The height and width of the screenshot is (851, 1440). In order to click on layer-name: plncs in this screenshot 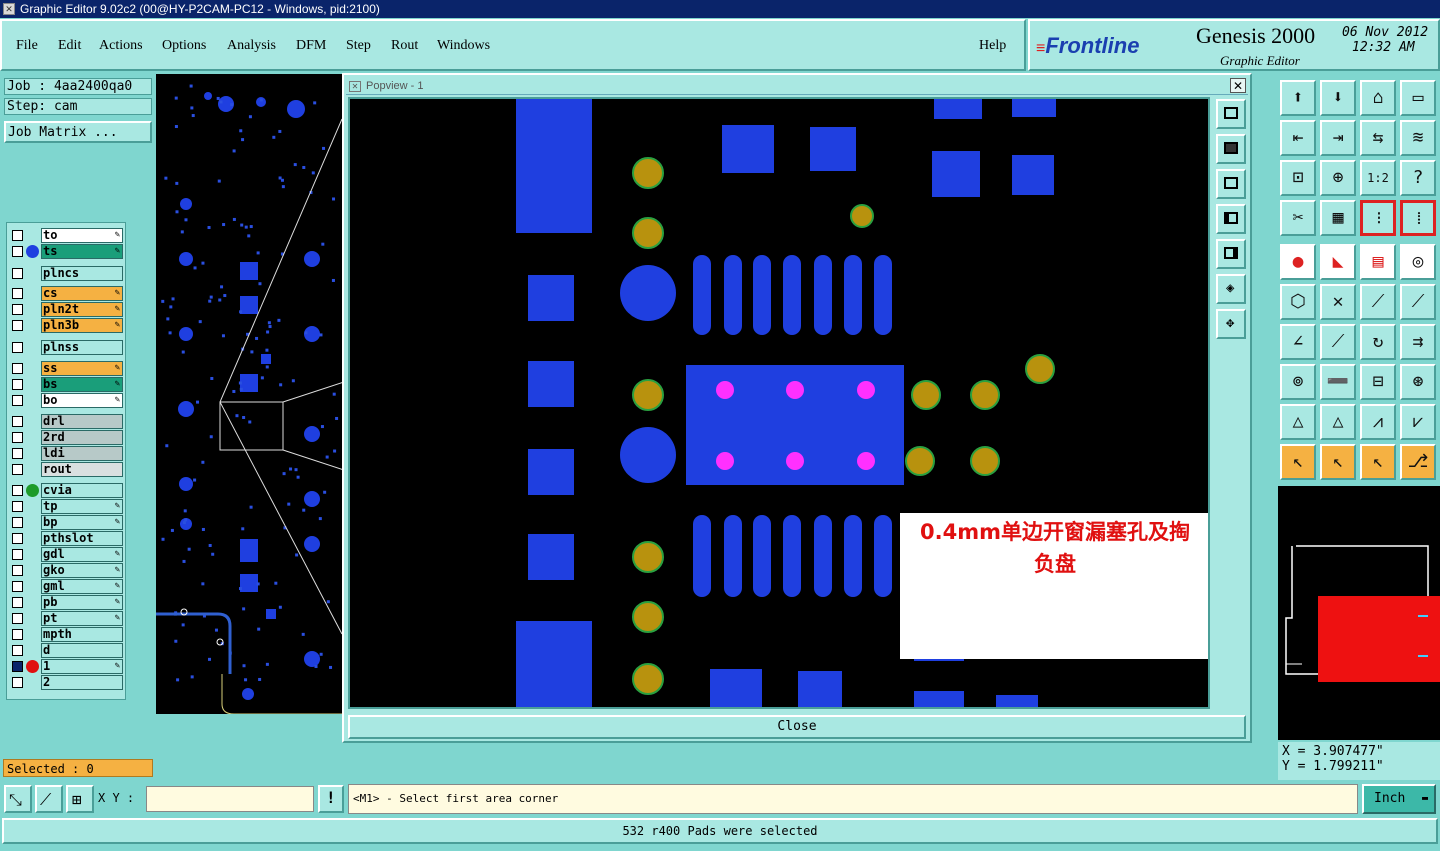, I will do `click(82, 273)`.